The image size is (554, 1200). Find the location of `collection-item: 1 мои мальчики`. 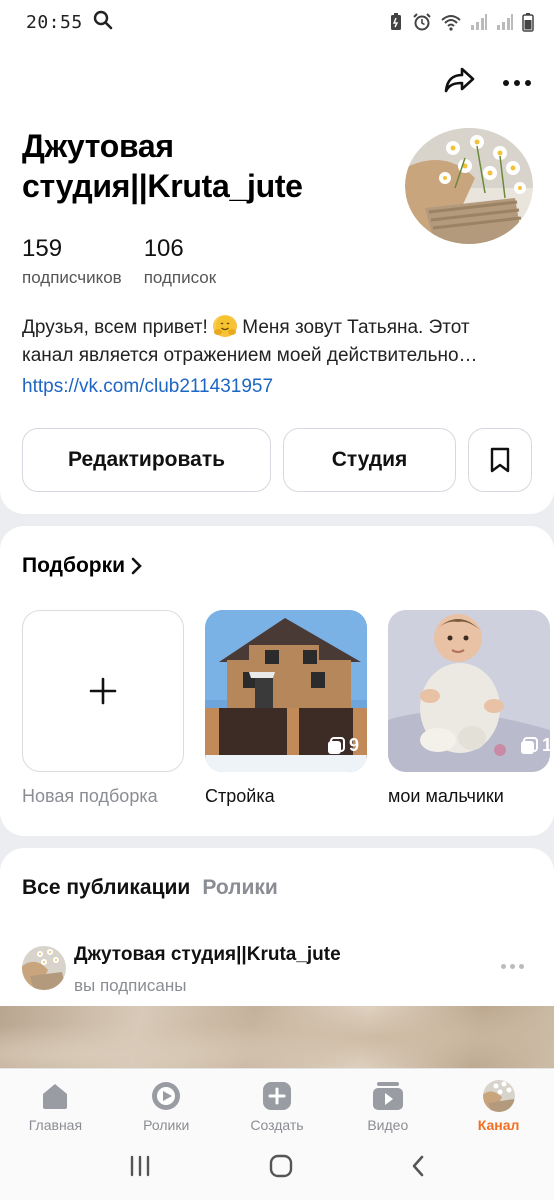

collection-item: 1 мои мальчики is located at coordinates (469, 708).